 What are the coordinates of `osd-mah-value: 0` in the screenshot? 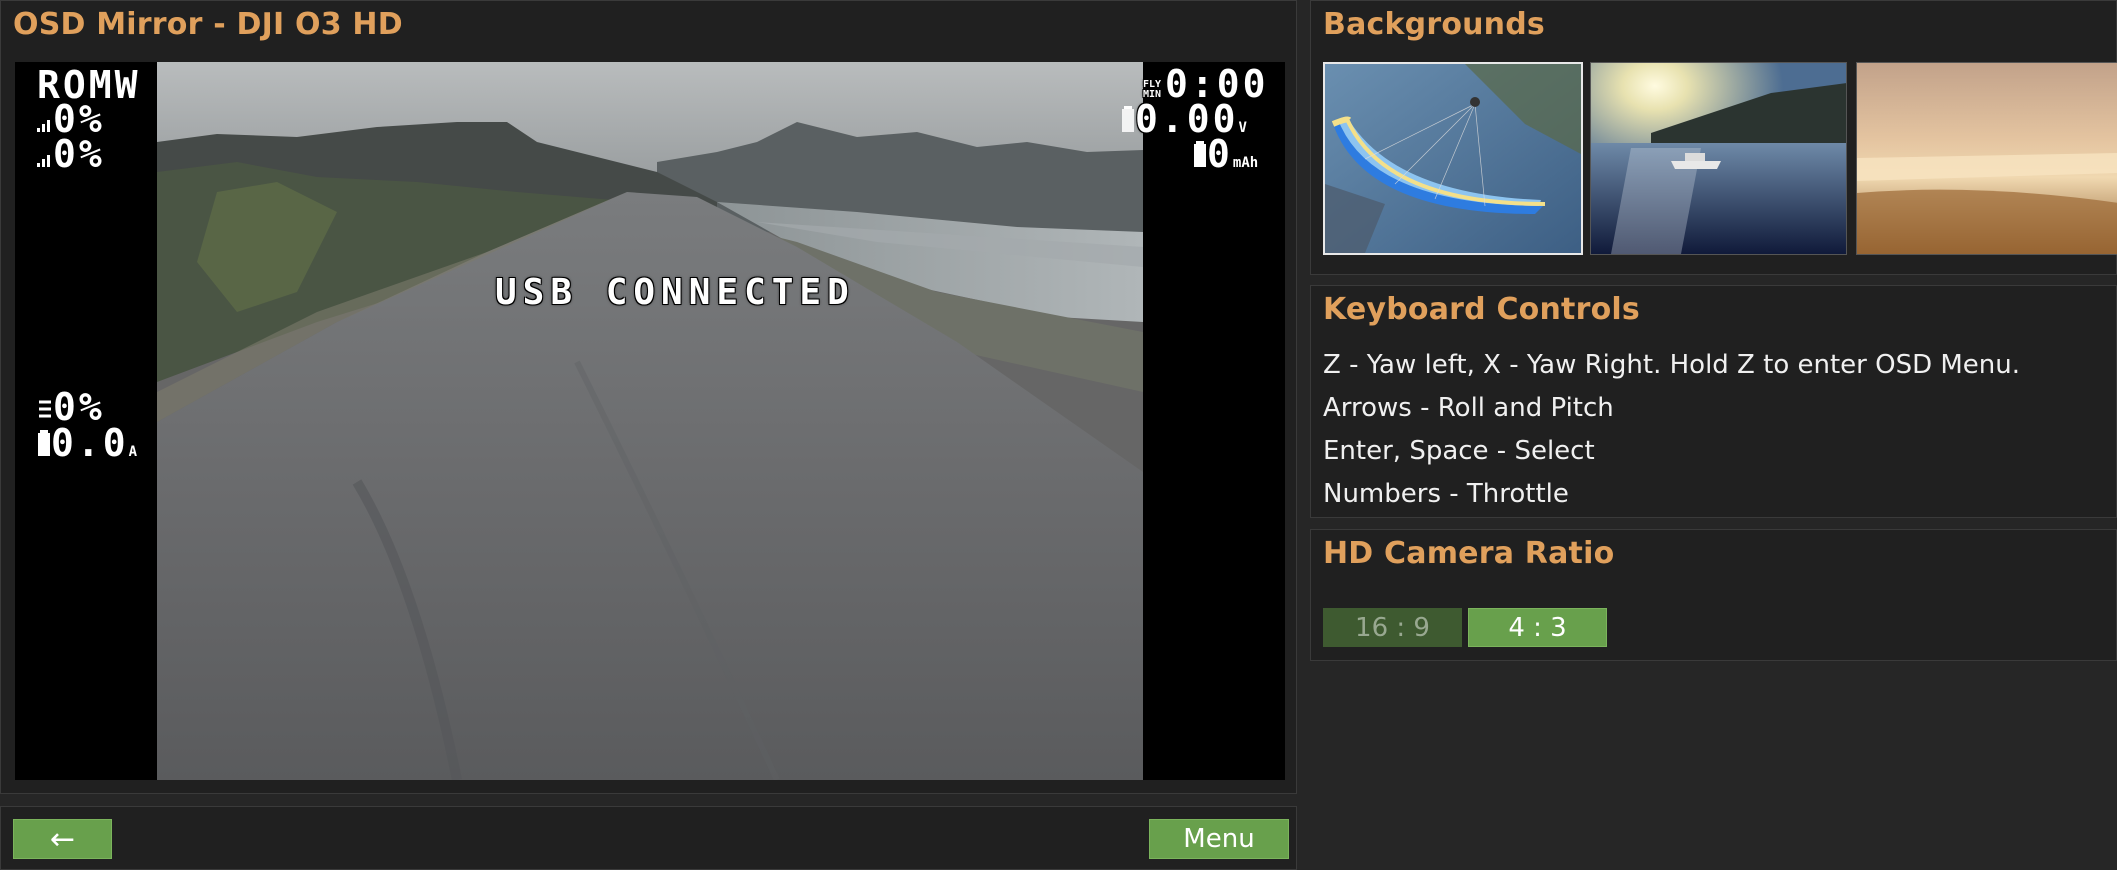 It's located at (1220, 154).